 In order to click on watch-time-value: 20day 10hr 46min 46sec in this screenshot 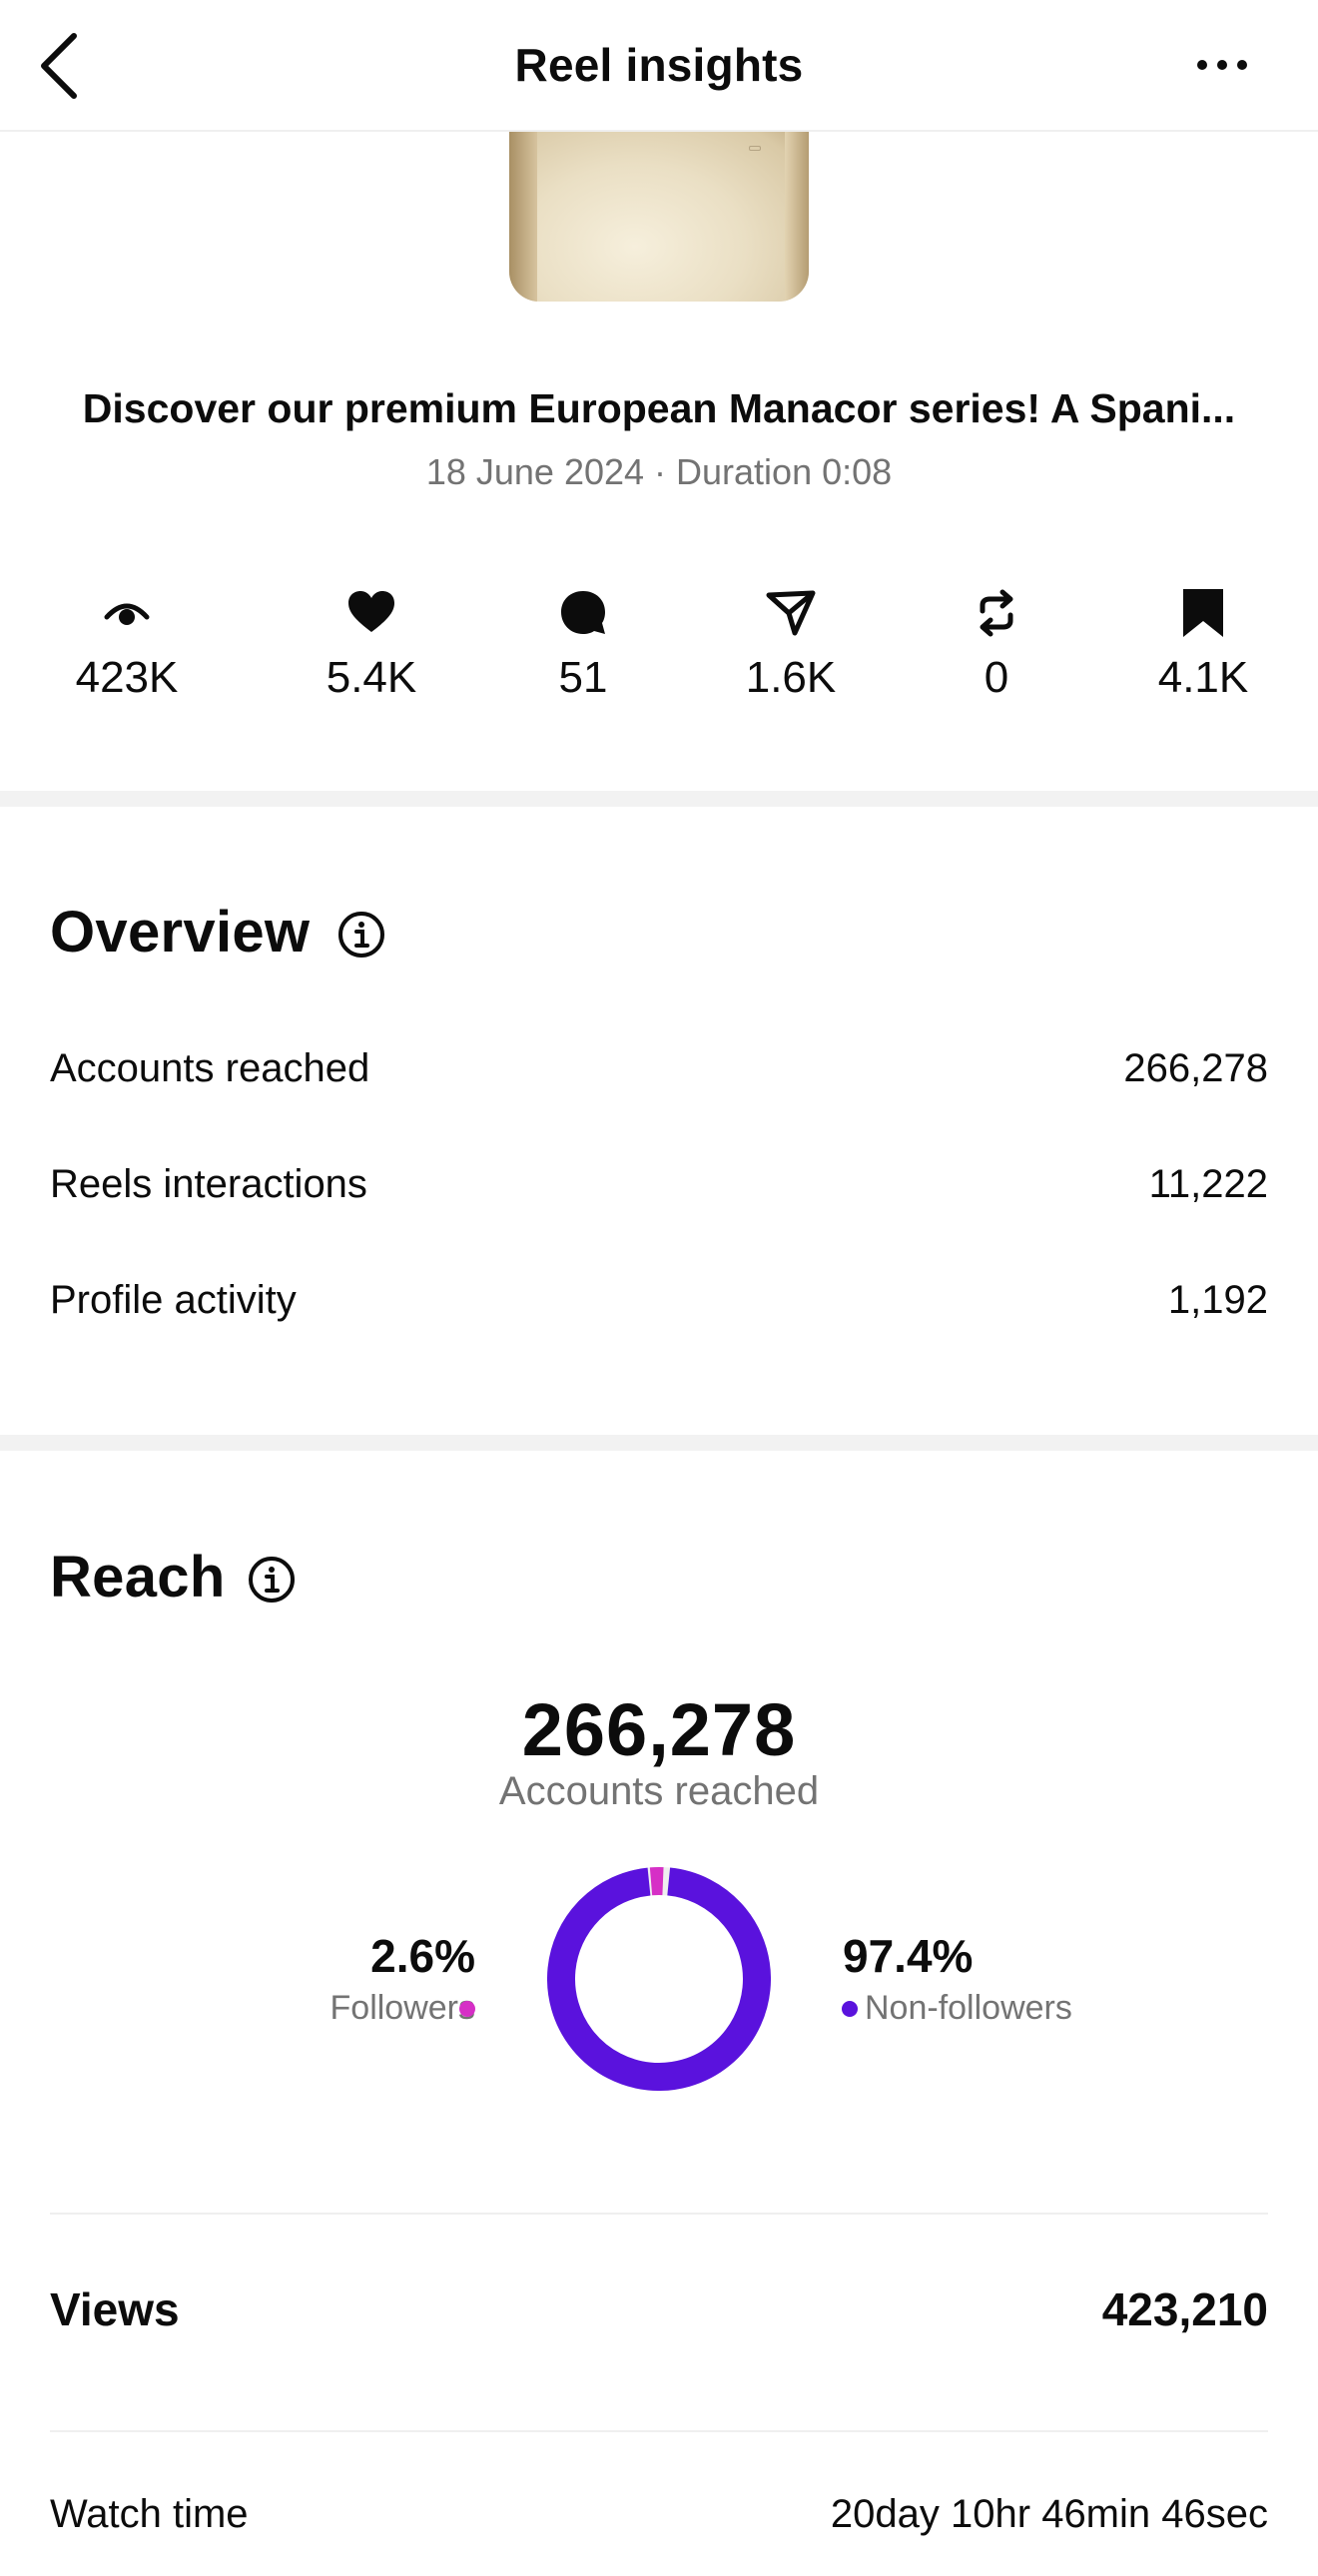, I will do `click(1049, 2514)`.